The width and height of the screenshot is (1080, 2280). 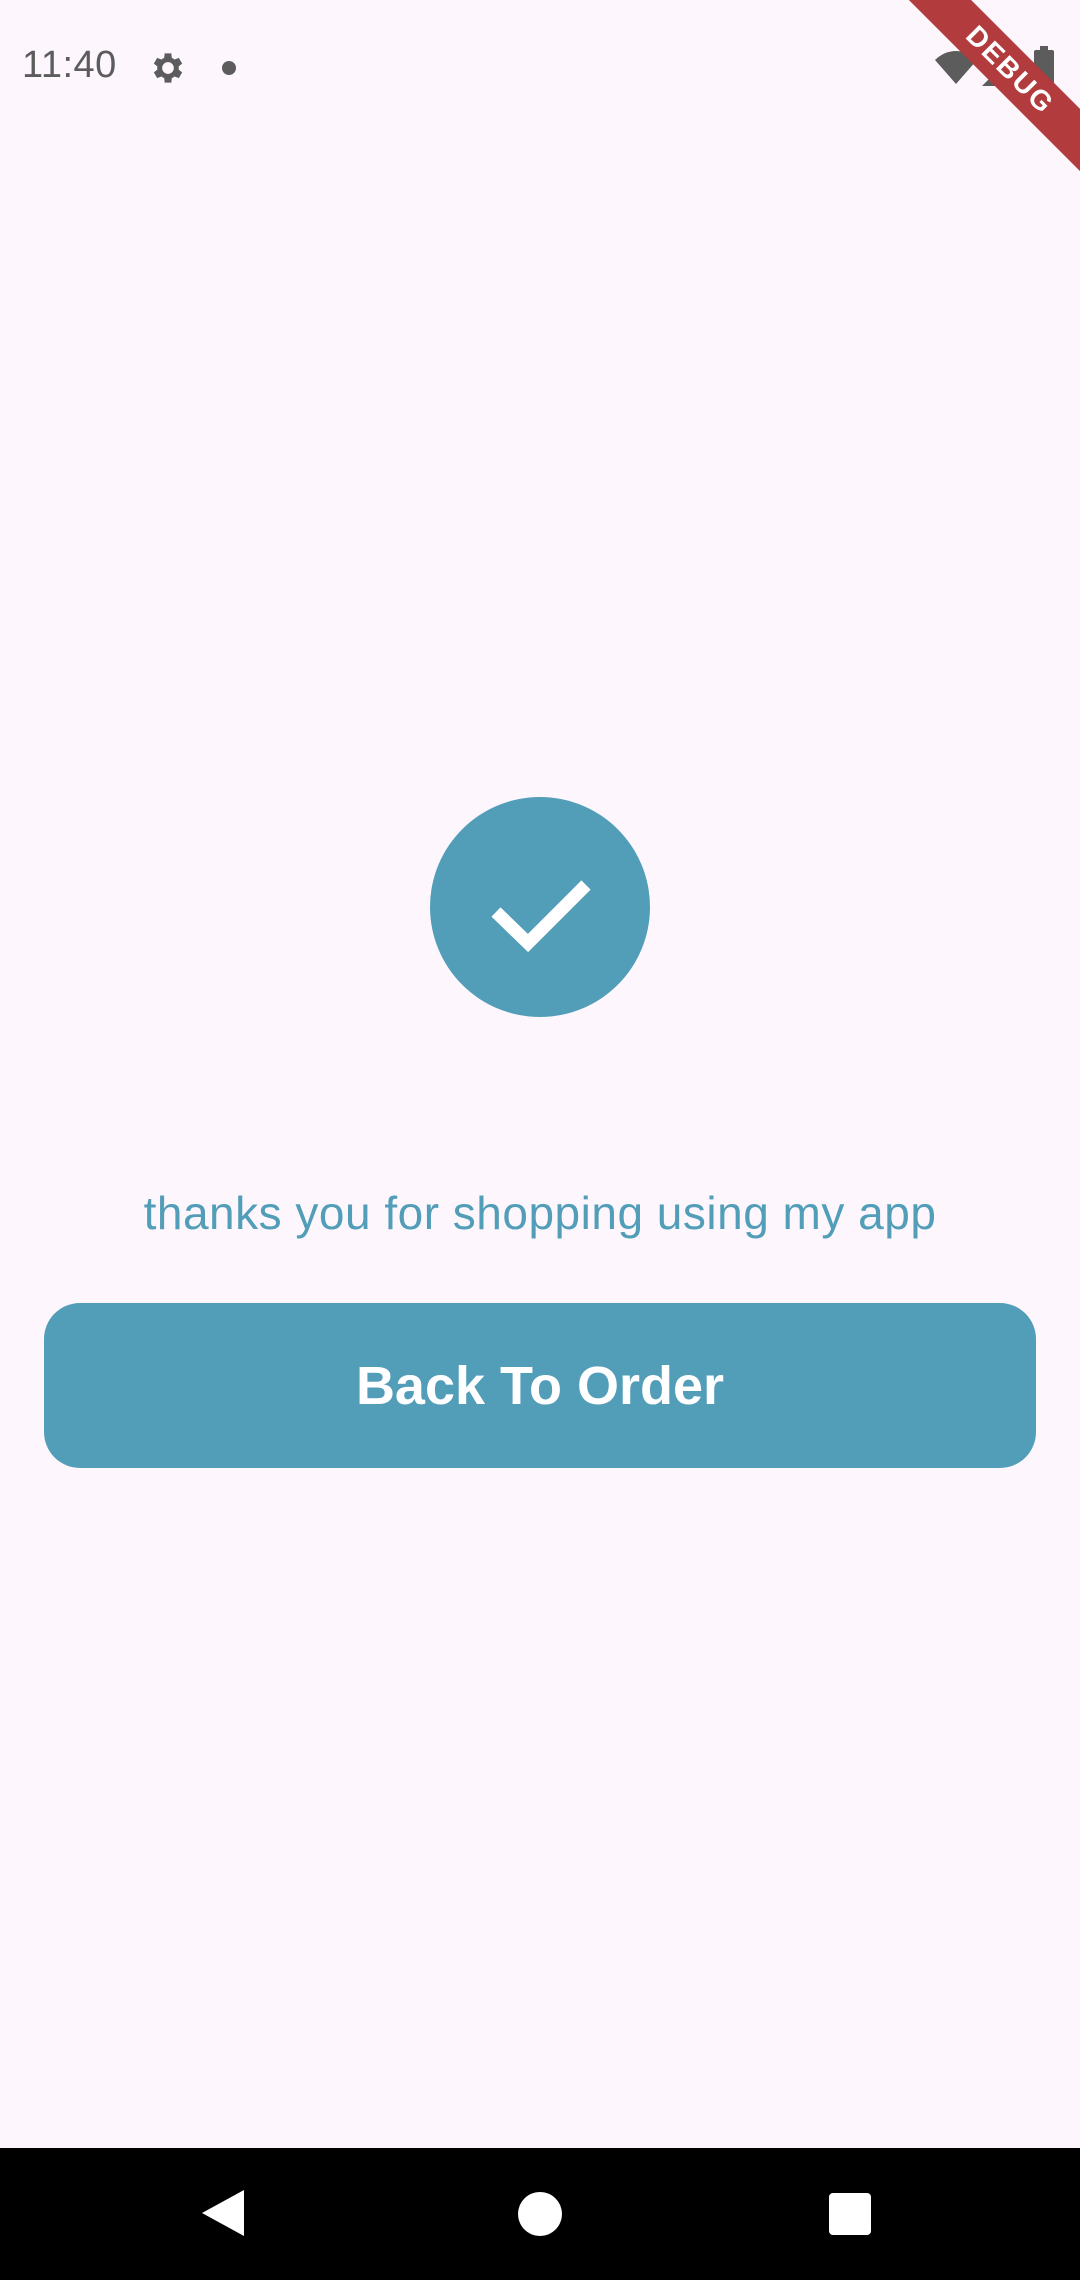 I want to click on notification-dot-icon, so click(x=229, y=68).